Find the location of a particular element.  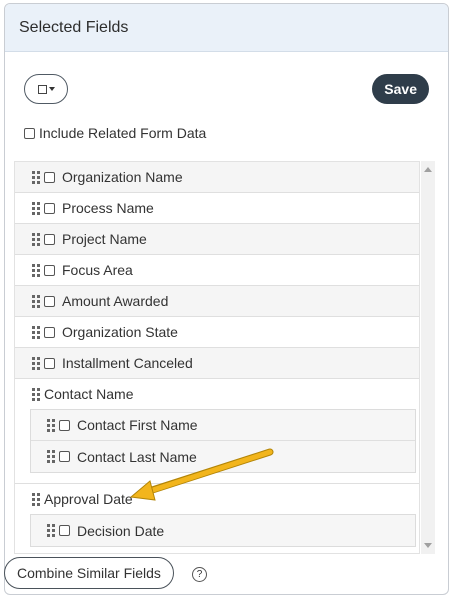

field-row: Decision Date is located at coordinates (223, 530).